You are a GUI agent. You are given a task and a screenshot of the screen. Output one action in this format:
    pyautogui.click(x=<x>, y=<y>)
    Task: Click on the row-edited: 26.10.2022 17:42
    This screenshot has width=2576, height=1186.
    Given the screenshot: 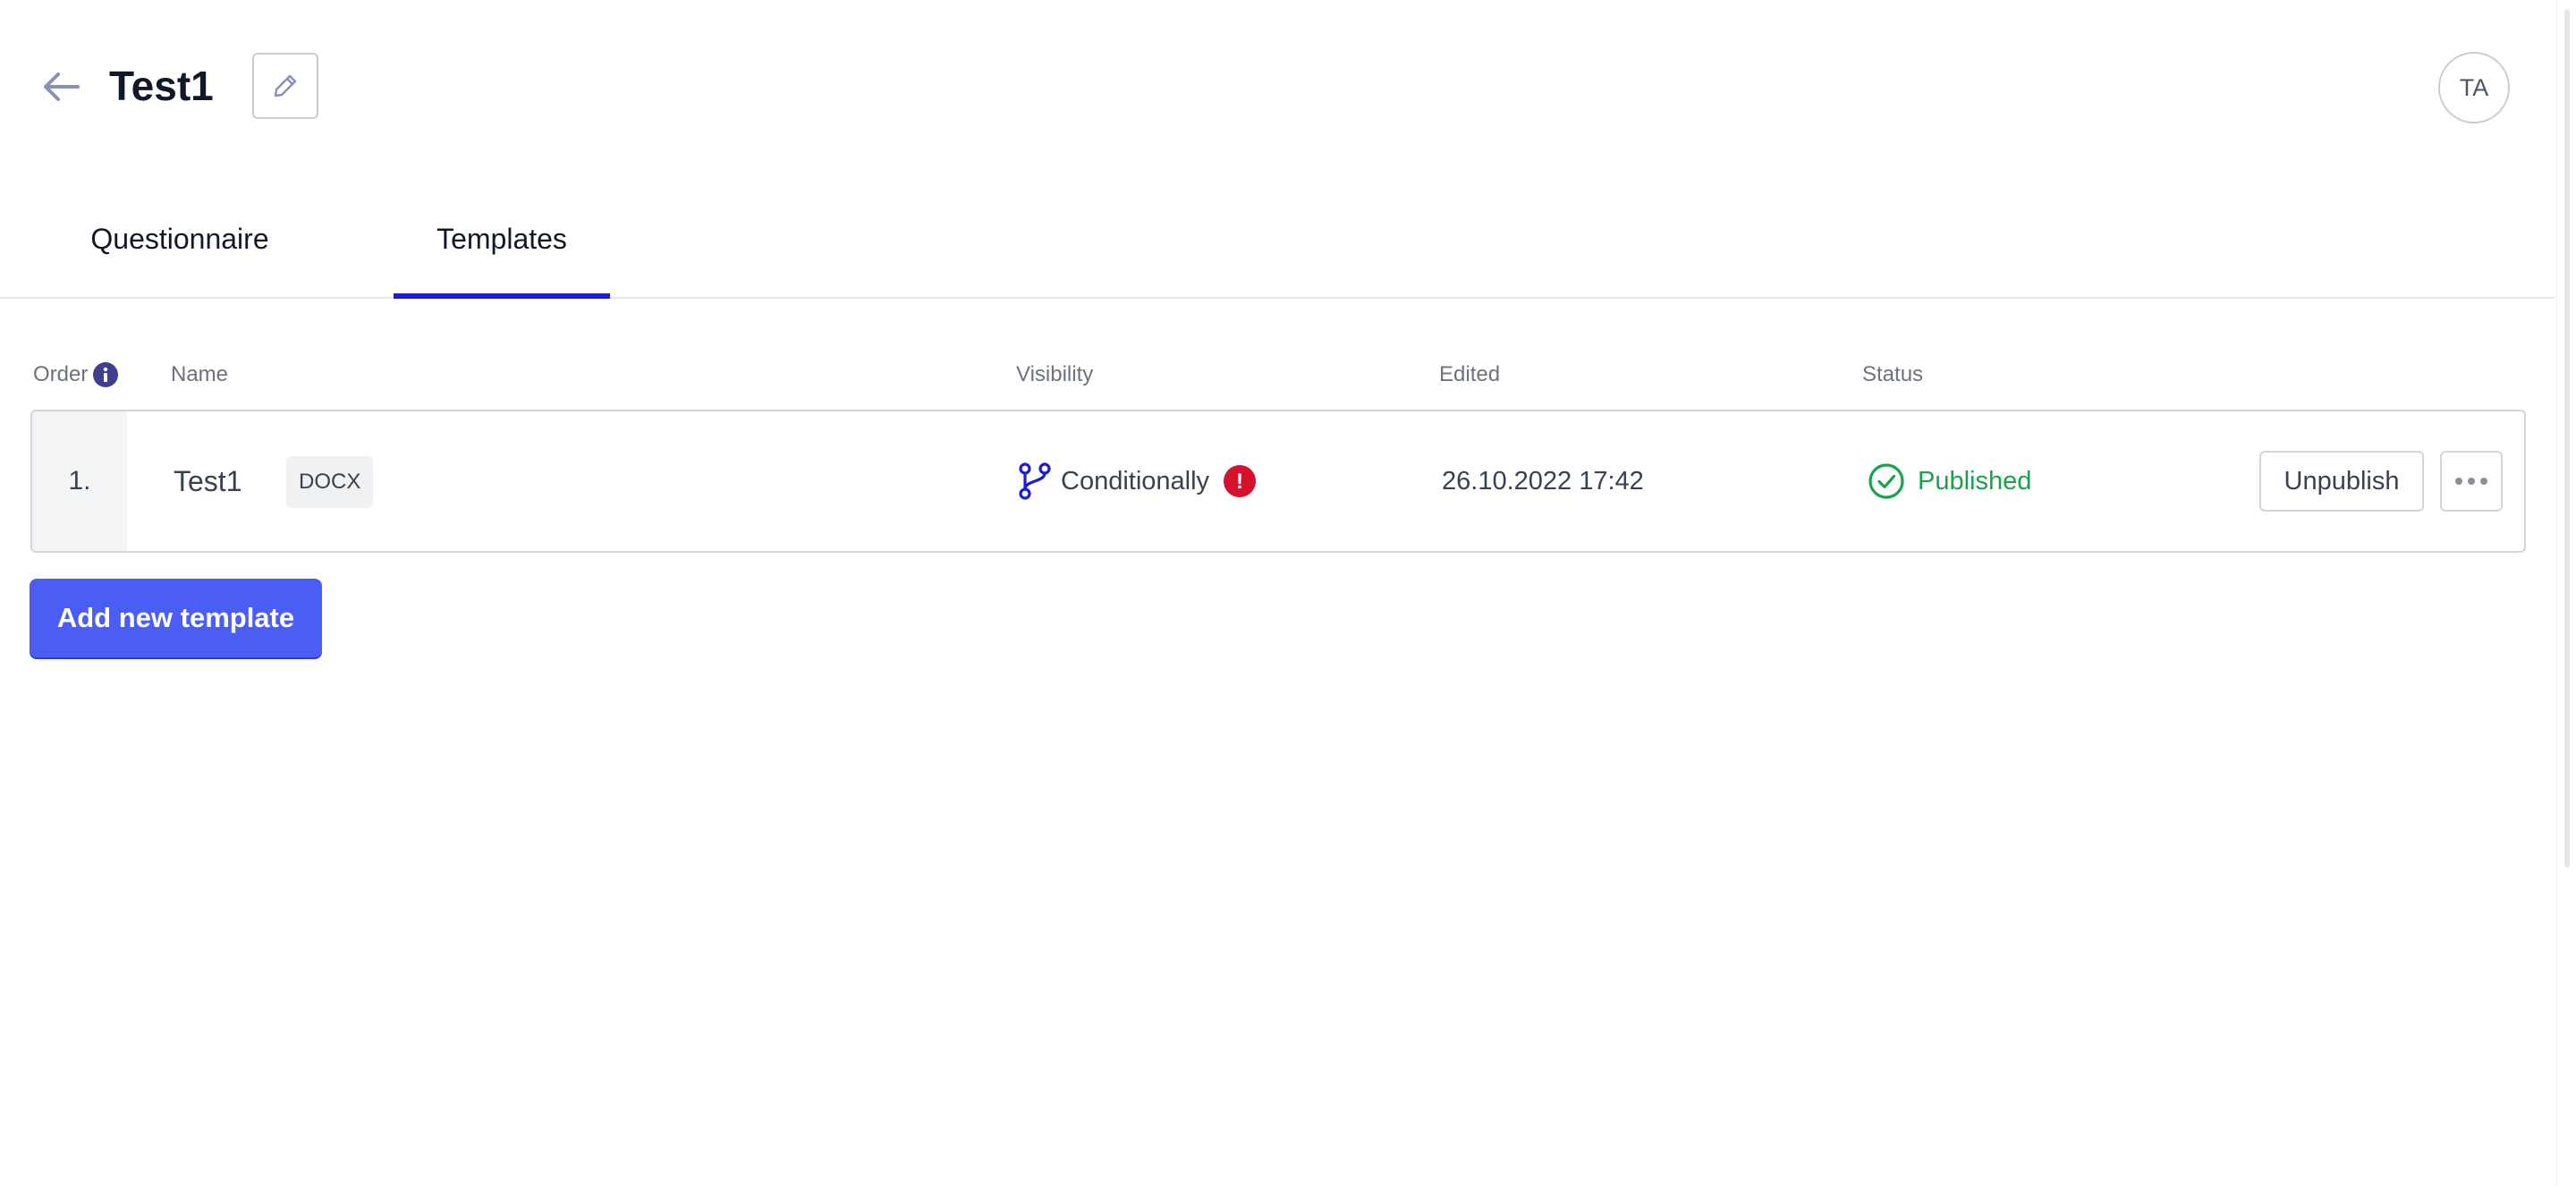 What is the action you would take?
    pyautogui.click(x=1543, y=481)
    